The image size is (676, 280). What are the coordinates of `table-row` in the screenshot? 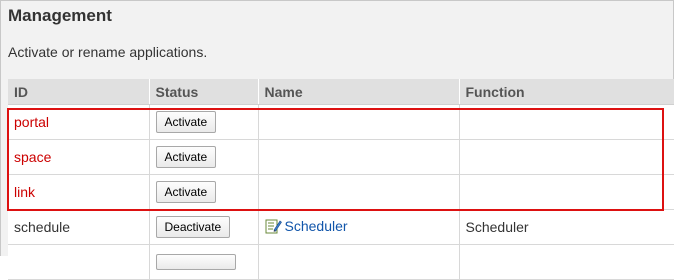 It's located at (341, 262).